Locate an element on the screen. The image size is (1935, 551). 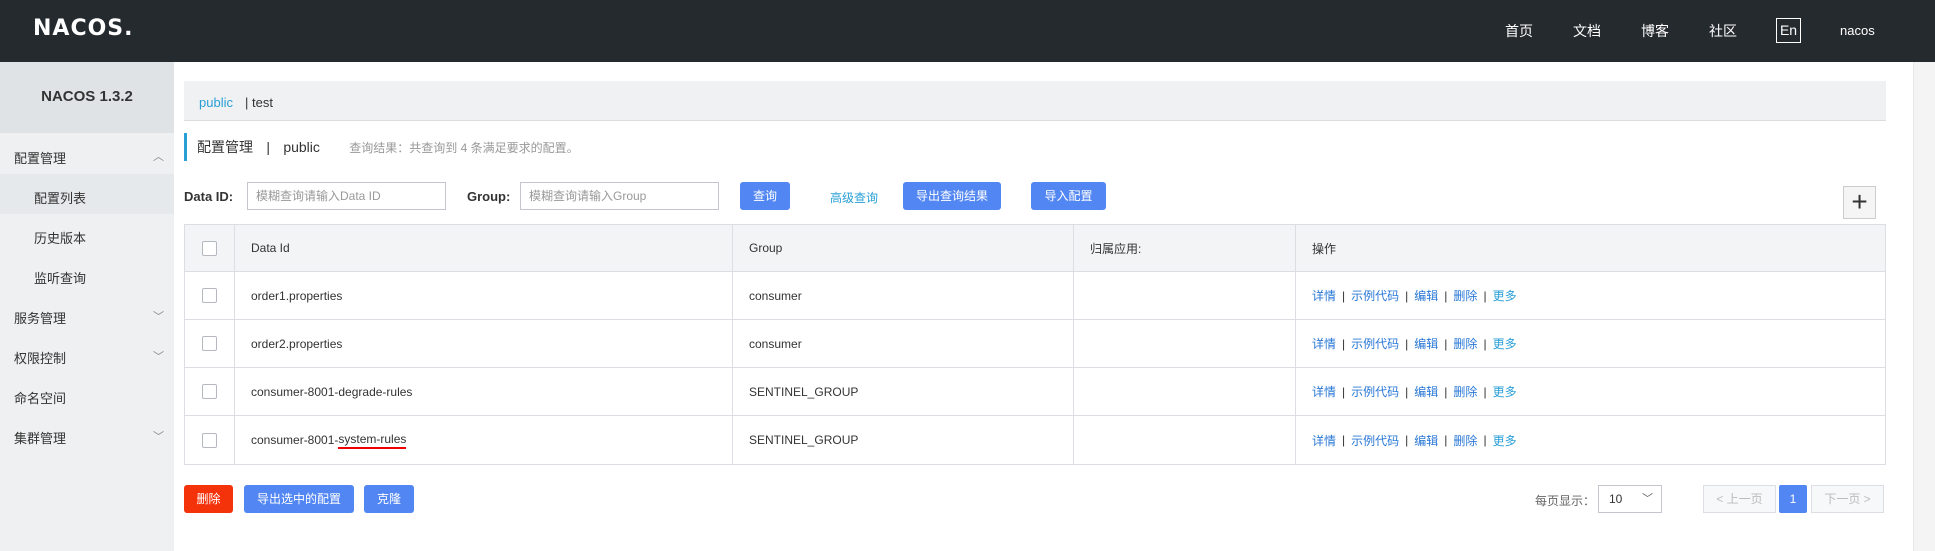
current-page-button: 1 is located at coordinates (1793, 499).